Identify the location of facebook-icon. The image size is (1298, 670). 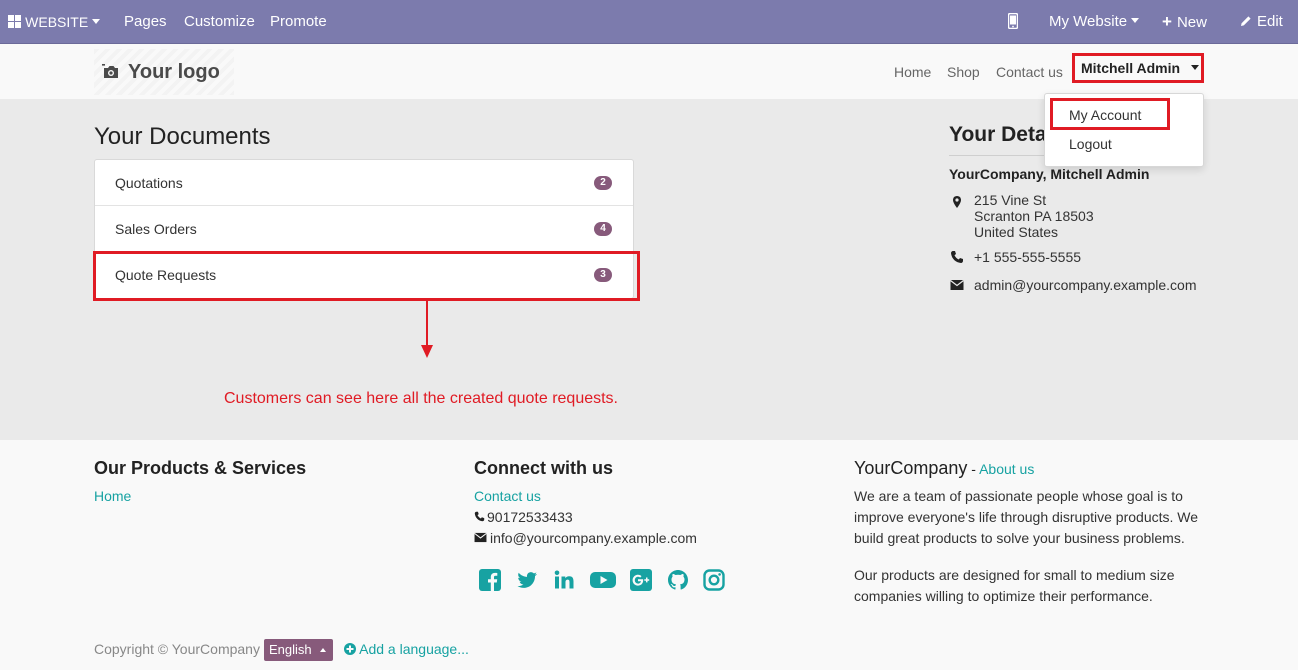
(490, 580).